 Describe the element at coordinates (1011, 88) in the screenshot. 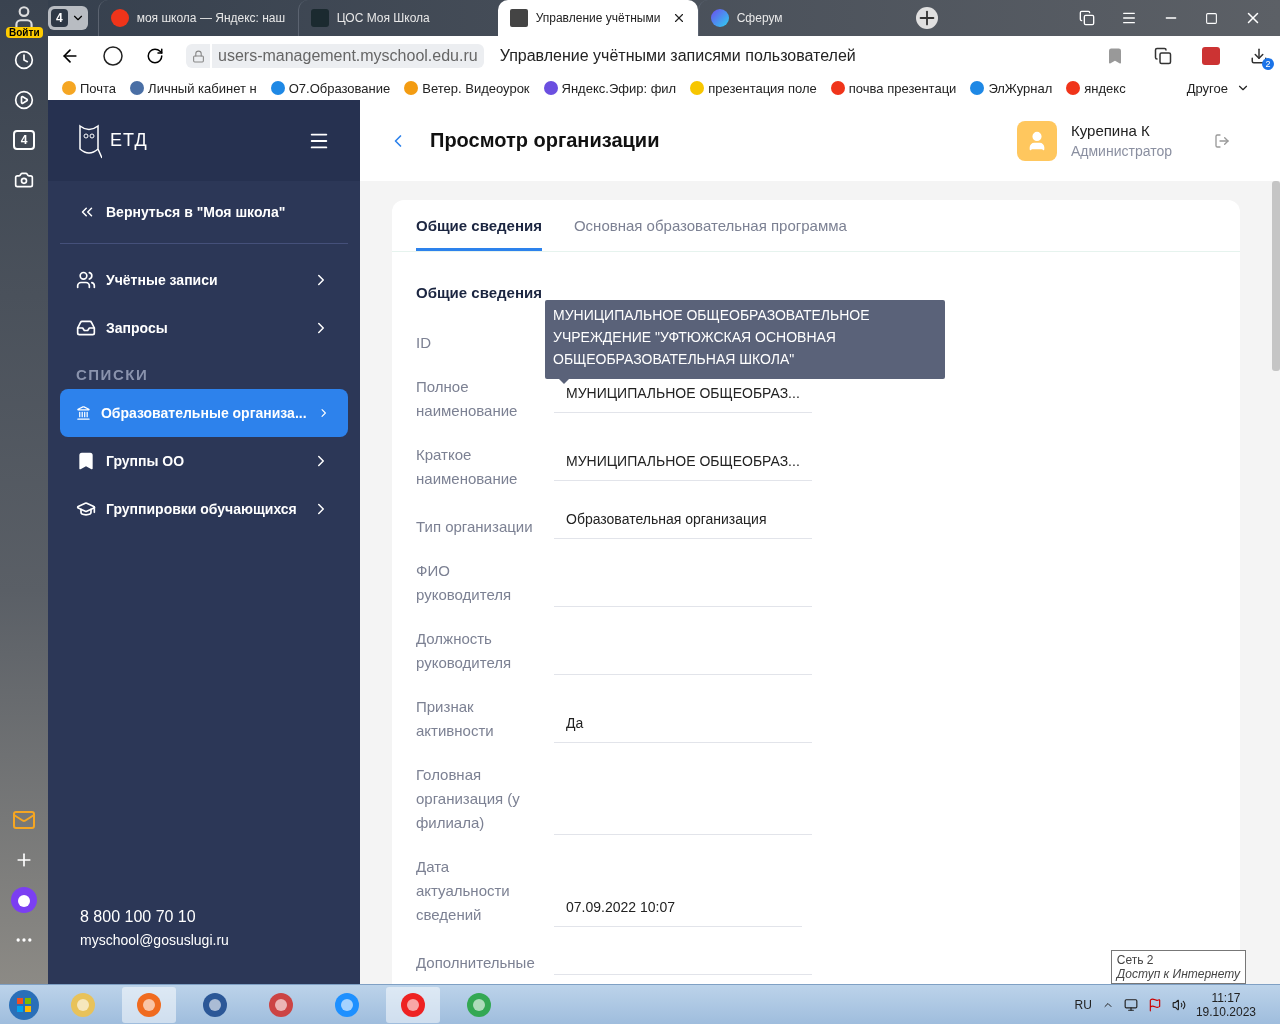

I see `bookmark-link: ЭлЖурнал` at that location.